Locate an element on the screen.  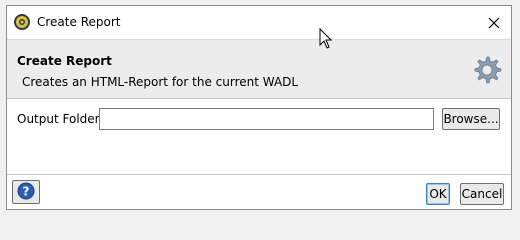
question-mark-icon: ? is located at coordinates (26, 192).